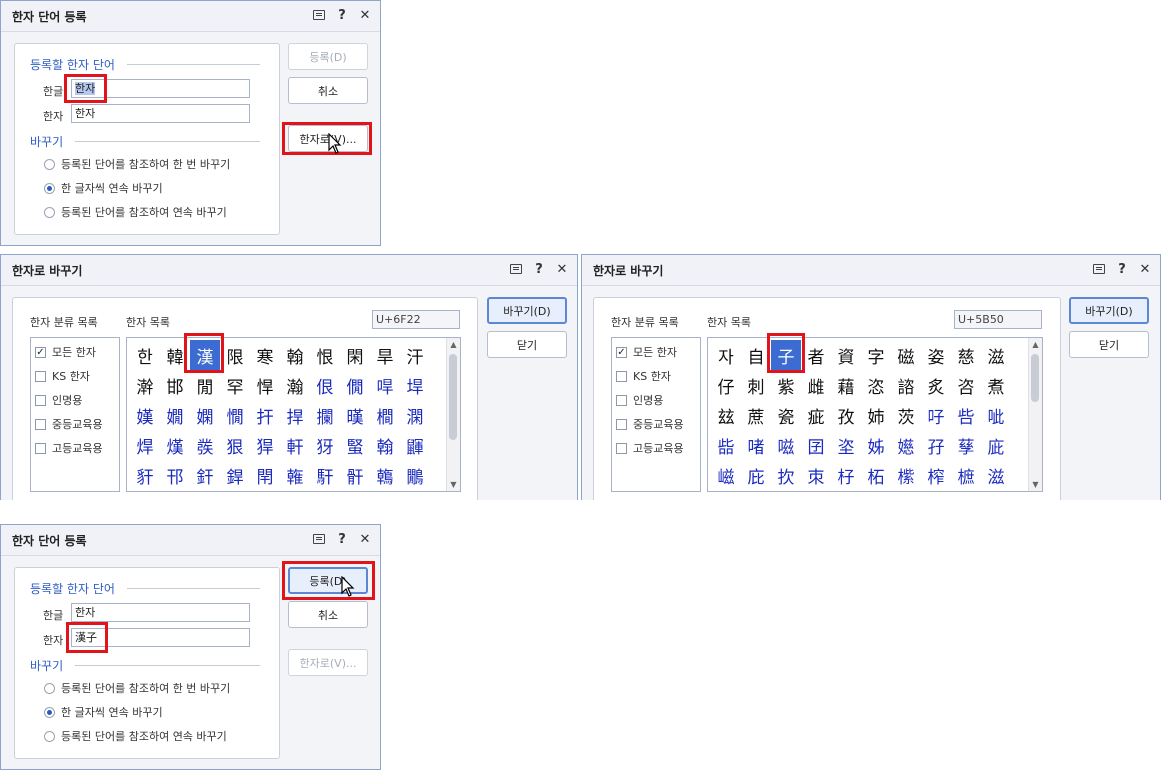 The width and height of the screenshot is (1163, 770). Describe the element at coordinates (936, 445) in the screenshot. I see `hanja-cell: 孖` at that location.